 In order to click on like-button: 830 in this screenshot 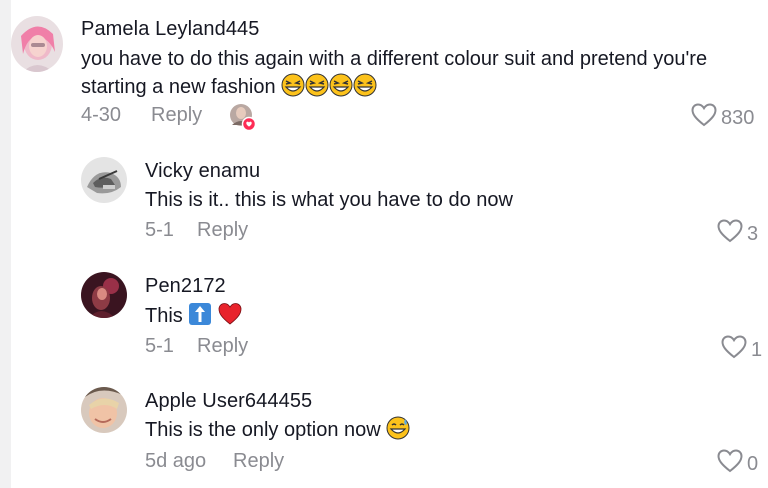, I will do `click(722, 118)`.